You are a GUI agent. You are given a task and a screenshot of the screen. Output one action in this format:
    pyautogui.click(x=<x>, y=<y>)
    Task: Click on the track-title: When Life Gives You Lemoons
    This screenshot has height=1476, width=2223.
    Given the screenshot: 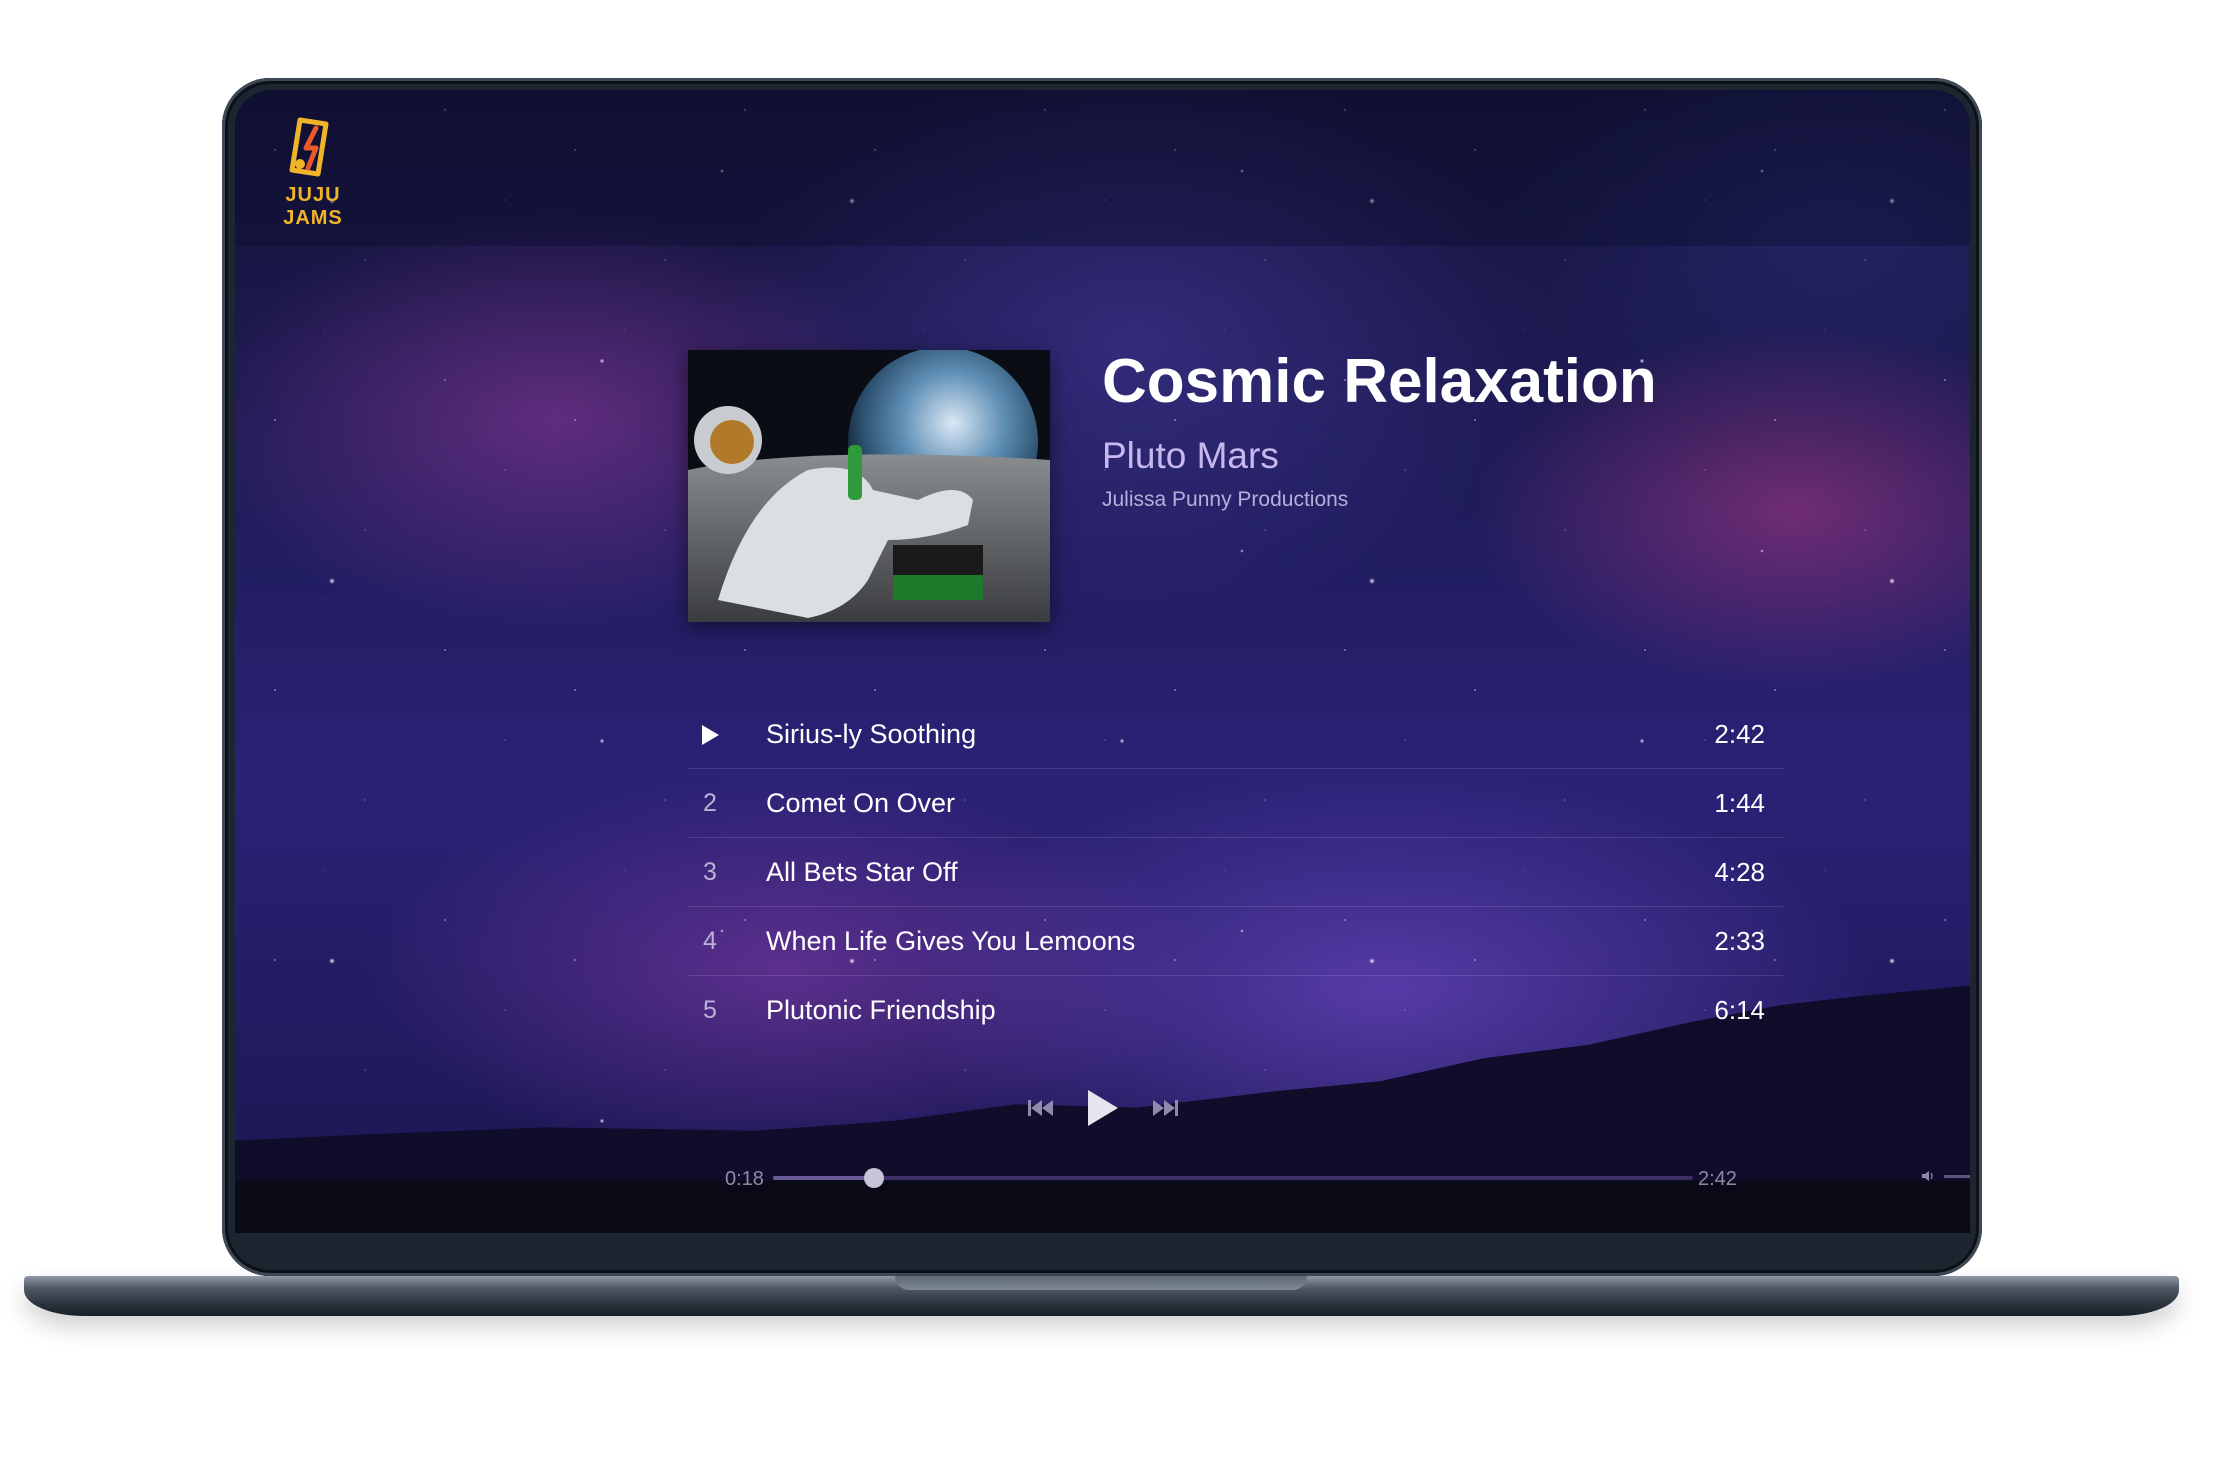 What is the action you would take?
    pyautogui.click(x=951, y=941)
    